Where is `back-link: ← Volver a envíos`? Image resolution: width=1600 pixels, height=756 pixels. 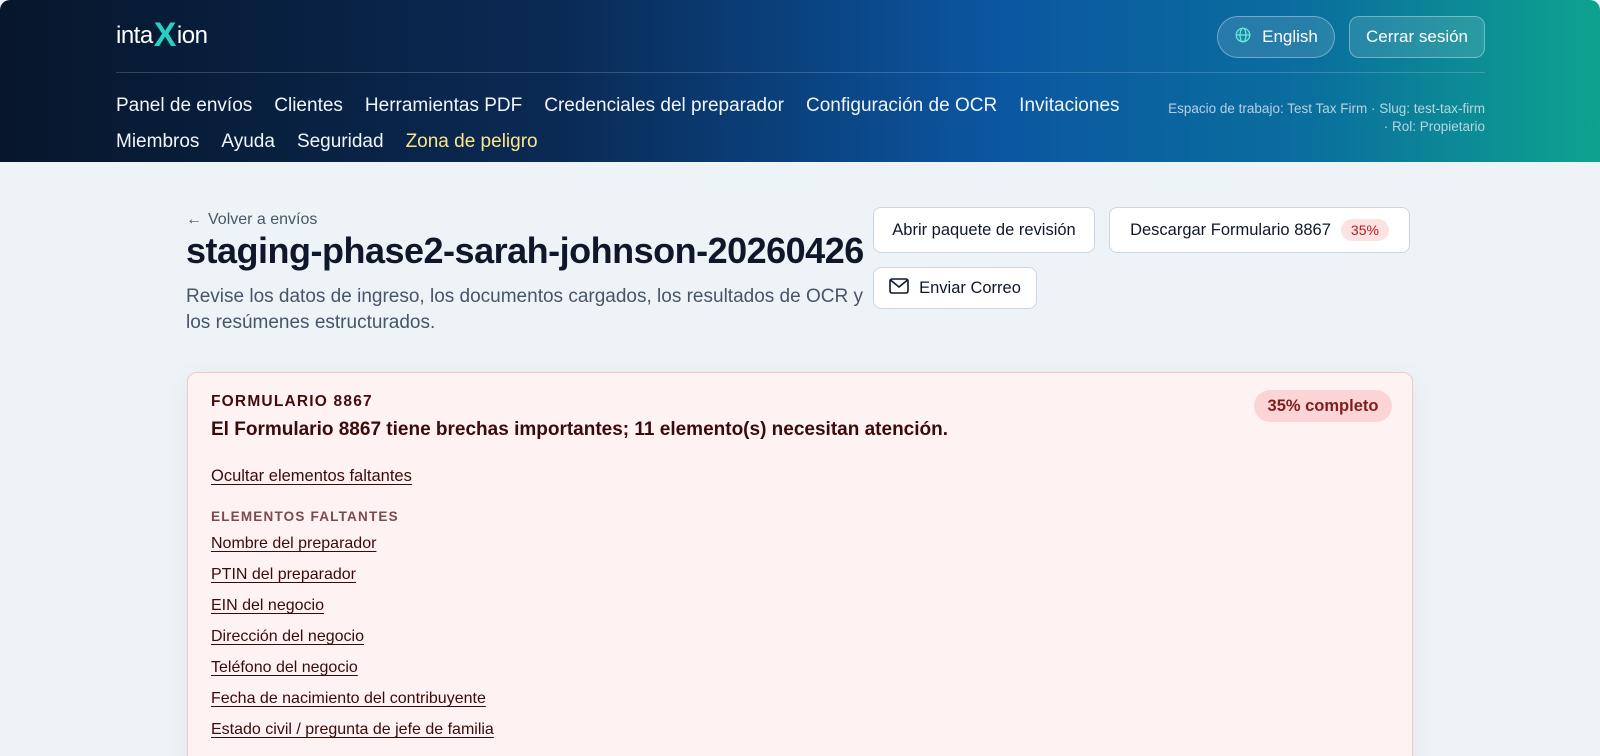 back-link: ← Volver a envíos is located at coordinates (251, 220).